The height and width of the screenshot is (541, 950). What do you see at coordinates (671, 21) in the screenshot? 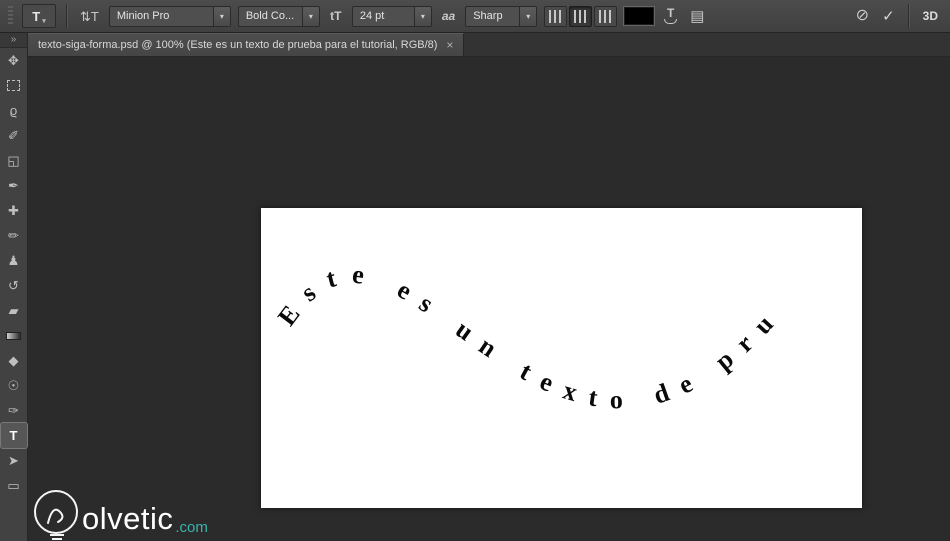
I see `warp-arc-icon` at bounding box center [671, 21].